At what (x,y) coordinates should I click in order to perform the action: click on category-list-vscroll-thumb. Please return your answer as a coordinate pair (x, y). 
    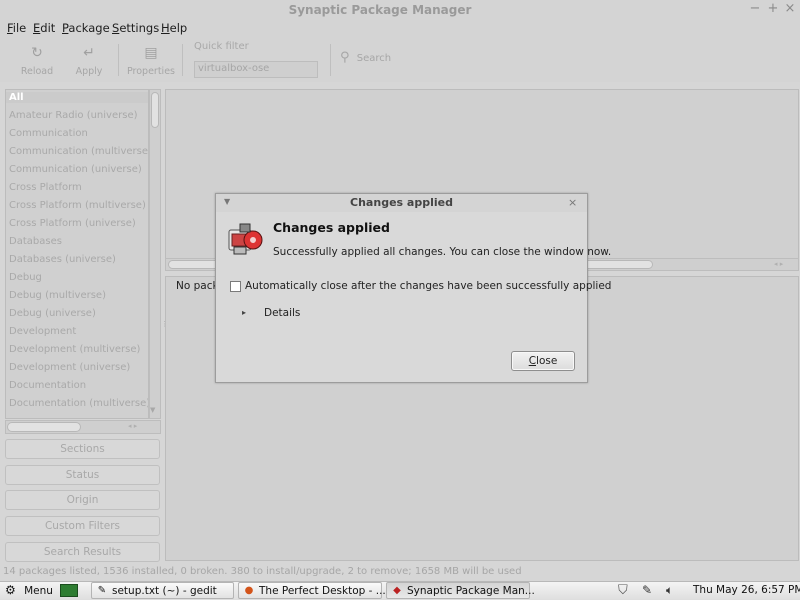
    Looking at the image, I should click on (155, 110).